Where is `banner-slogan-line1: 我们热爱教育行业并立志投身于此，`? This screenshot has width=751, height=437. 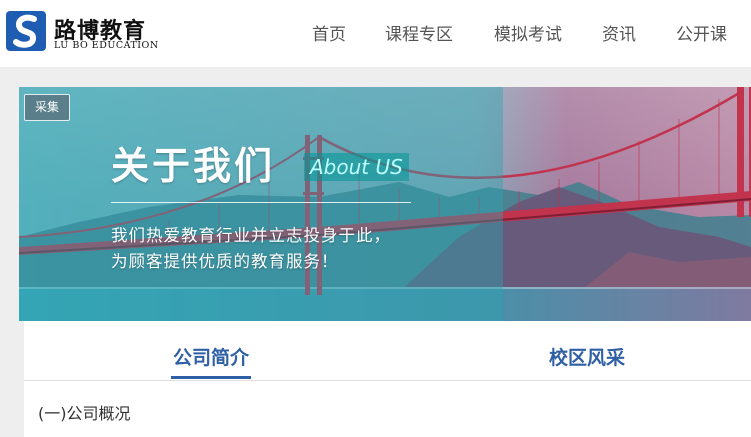
banner-slogan-line1: 我们热爱教育行业并立志投身于此， is located at coordinates (251, 235).